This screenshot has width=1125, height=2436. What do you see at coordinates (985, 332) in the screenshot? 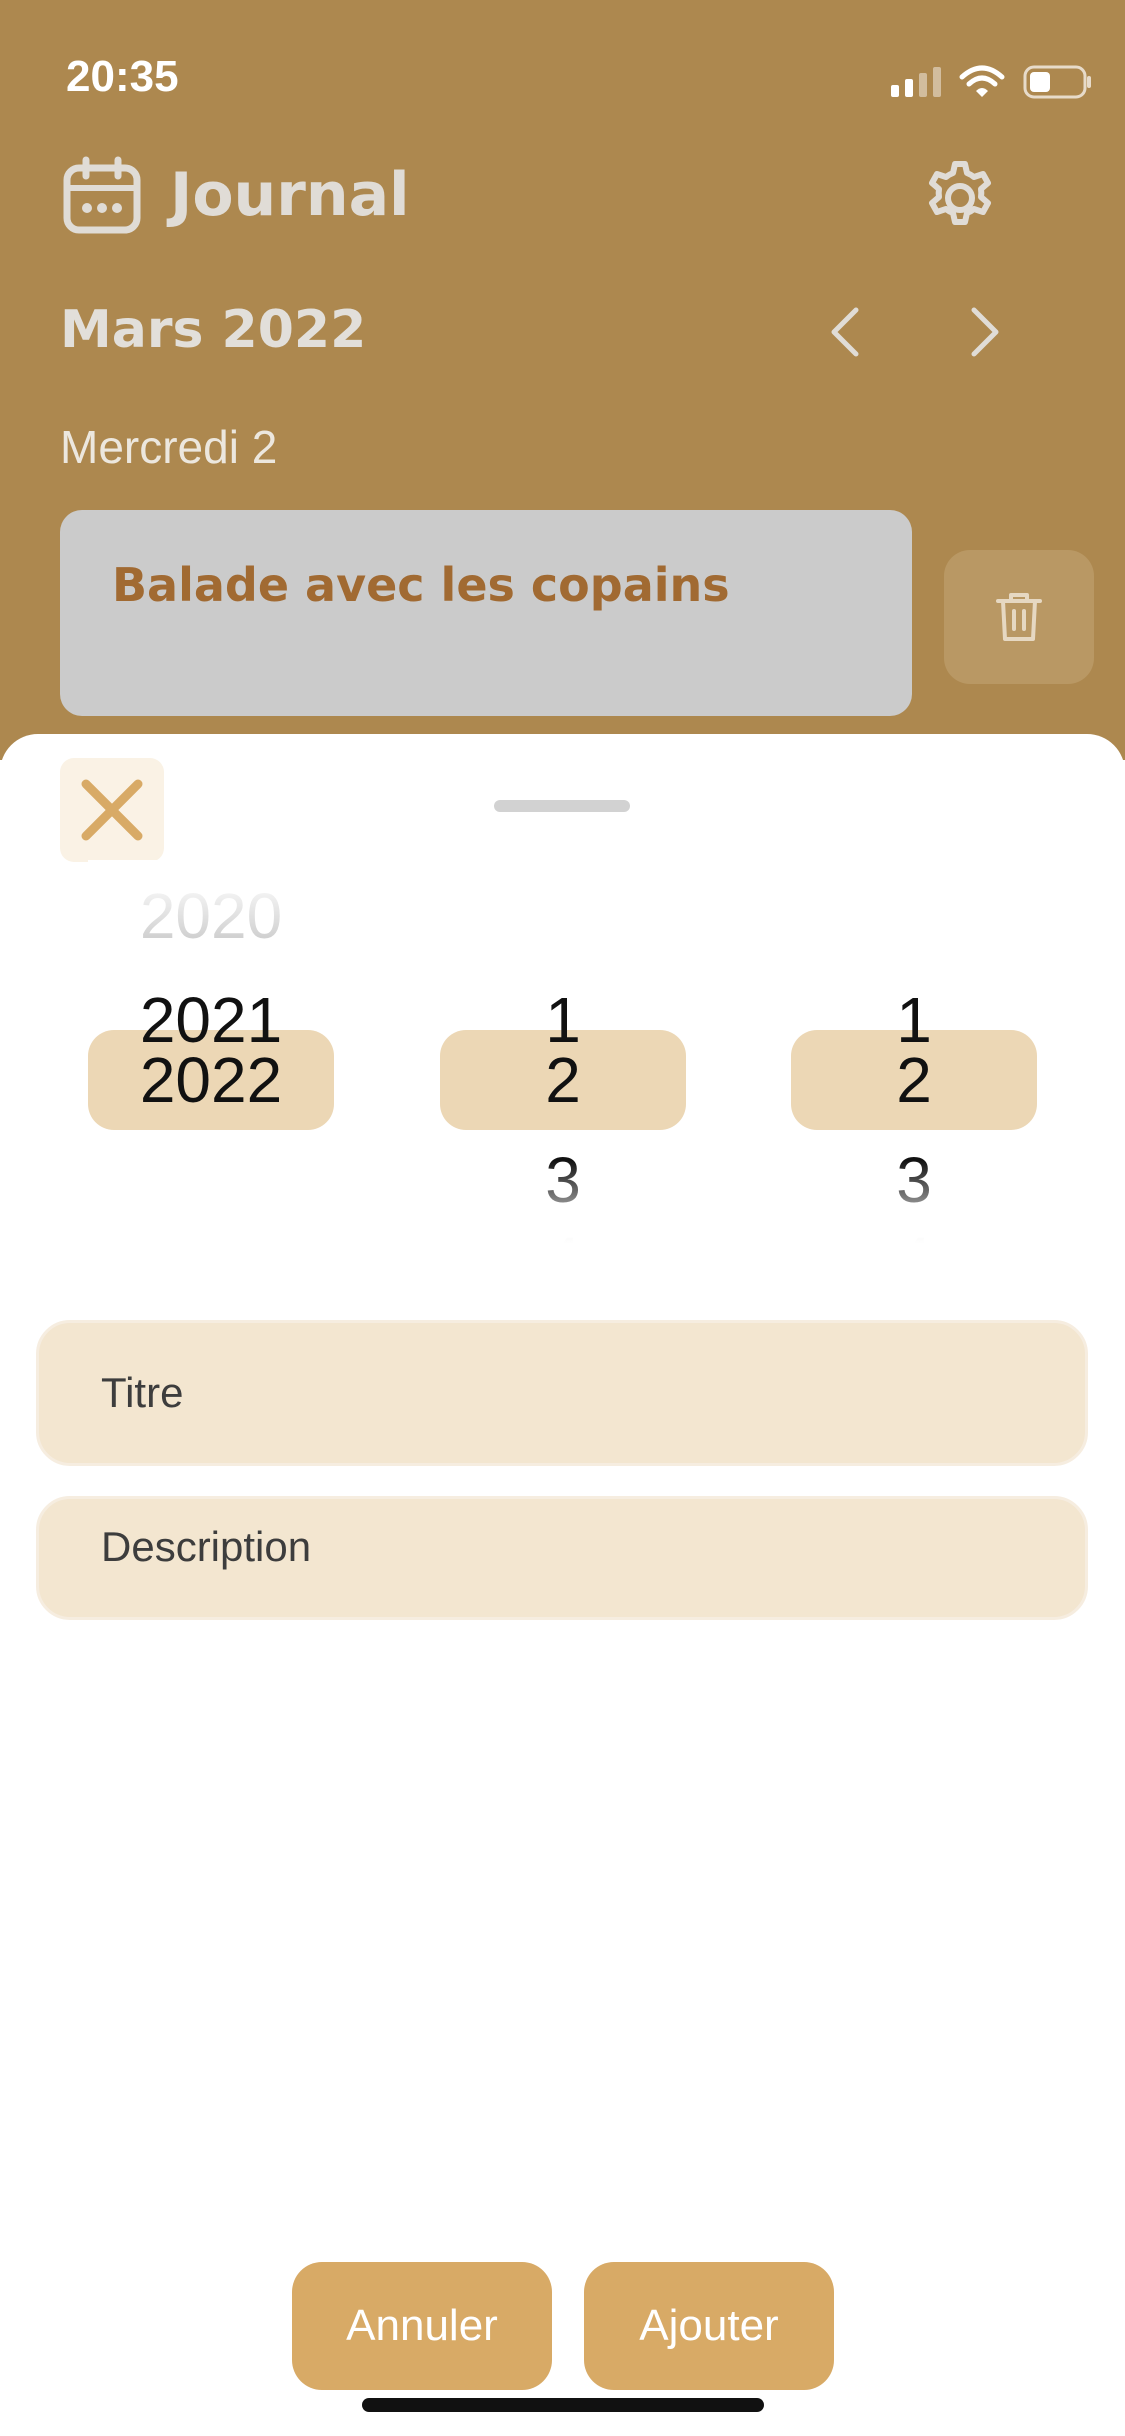
I see `chevron-right-icon` at bounding box center [985, 332].